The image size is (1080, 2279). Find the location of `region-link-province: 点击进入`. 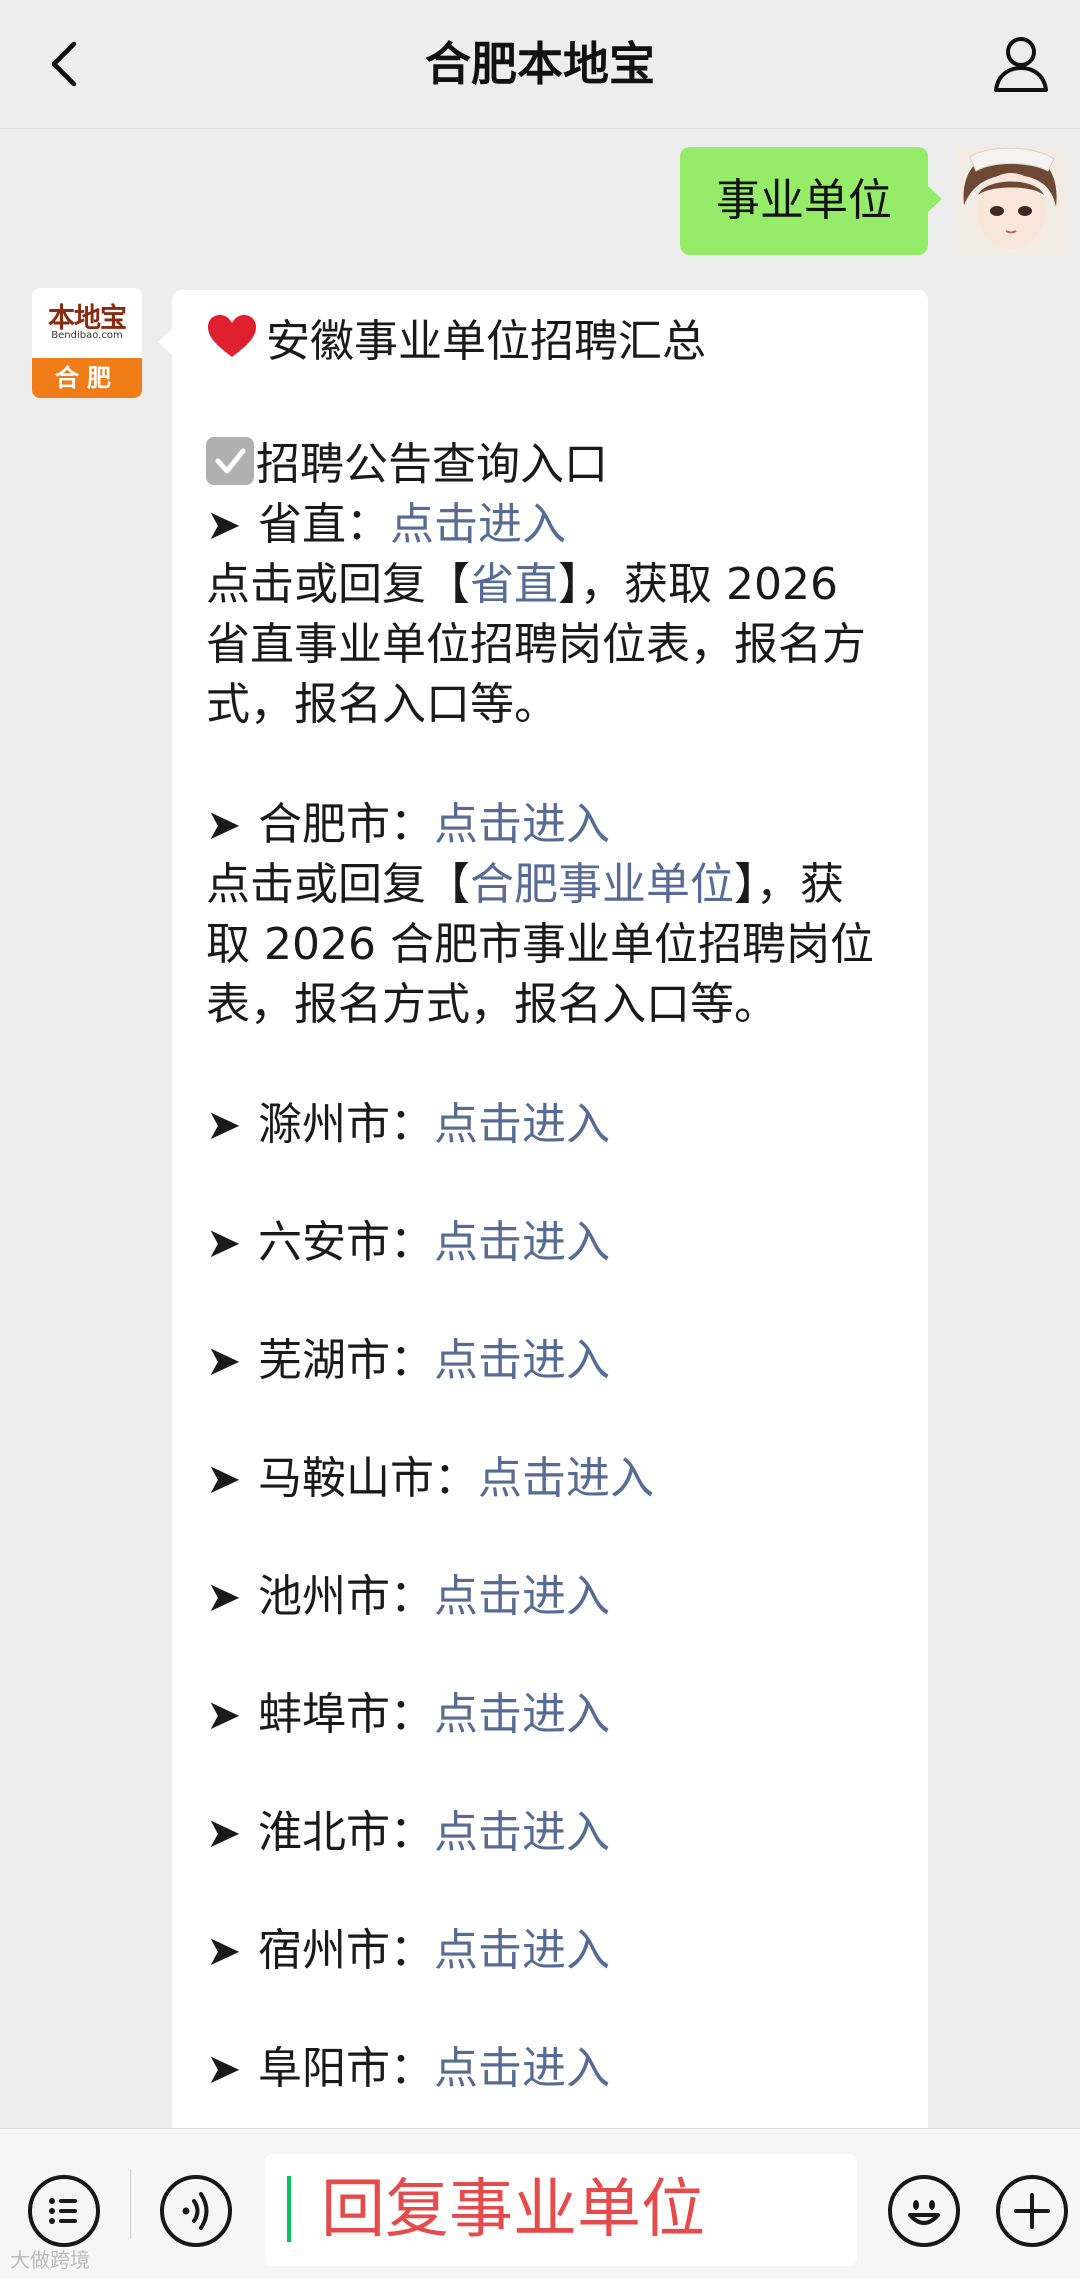

region-link-province: 点击进入 is located at coordinates (478, 524).